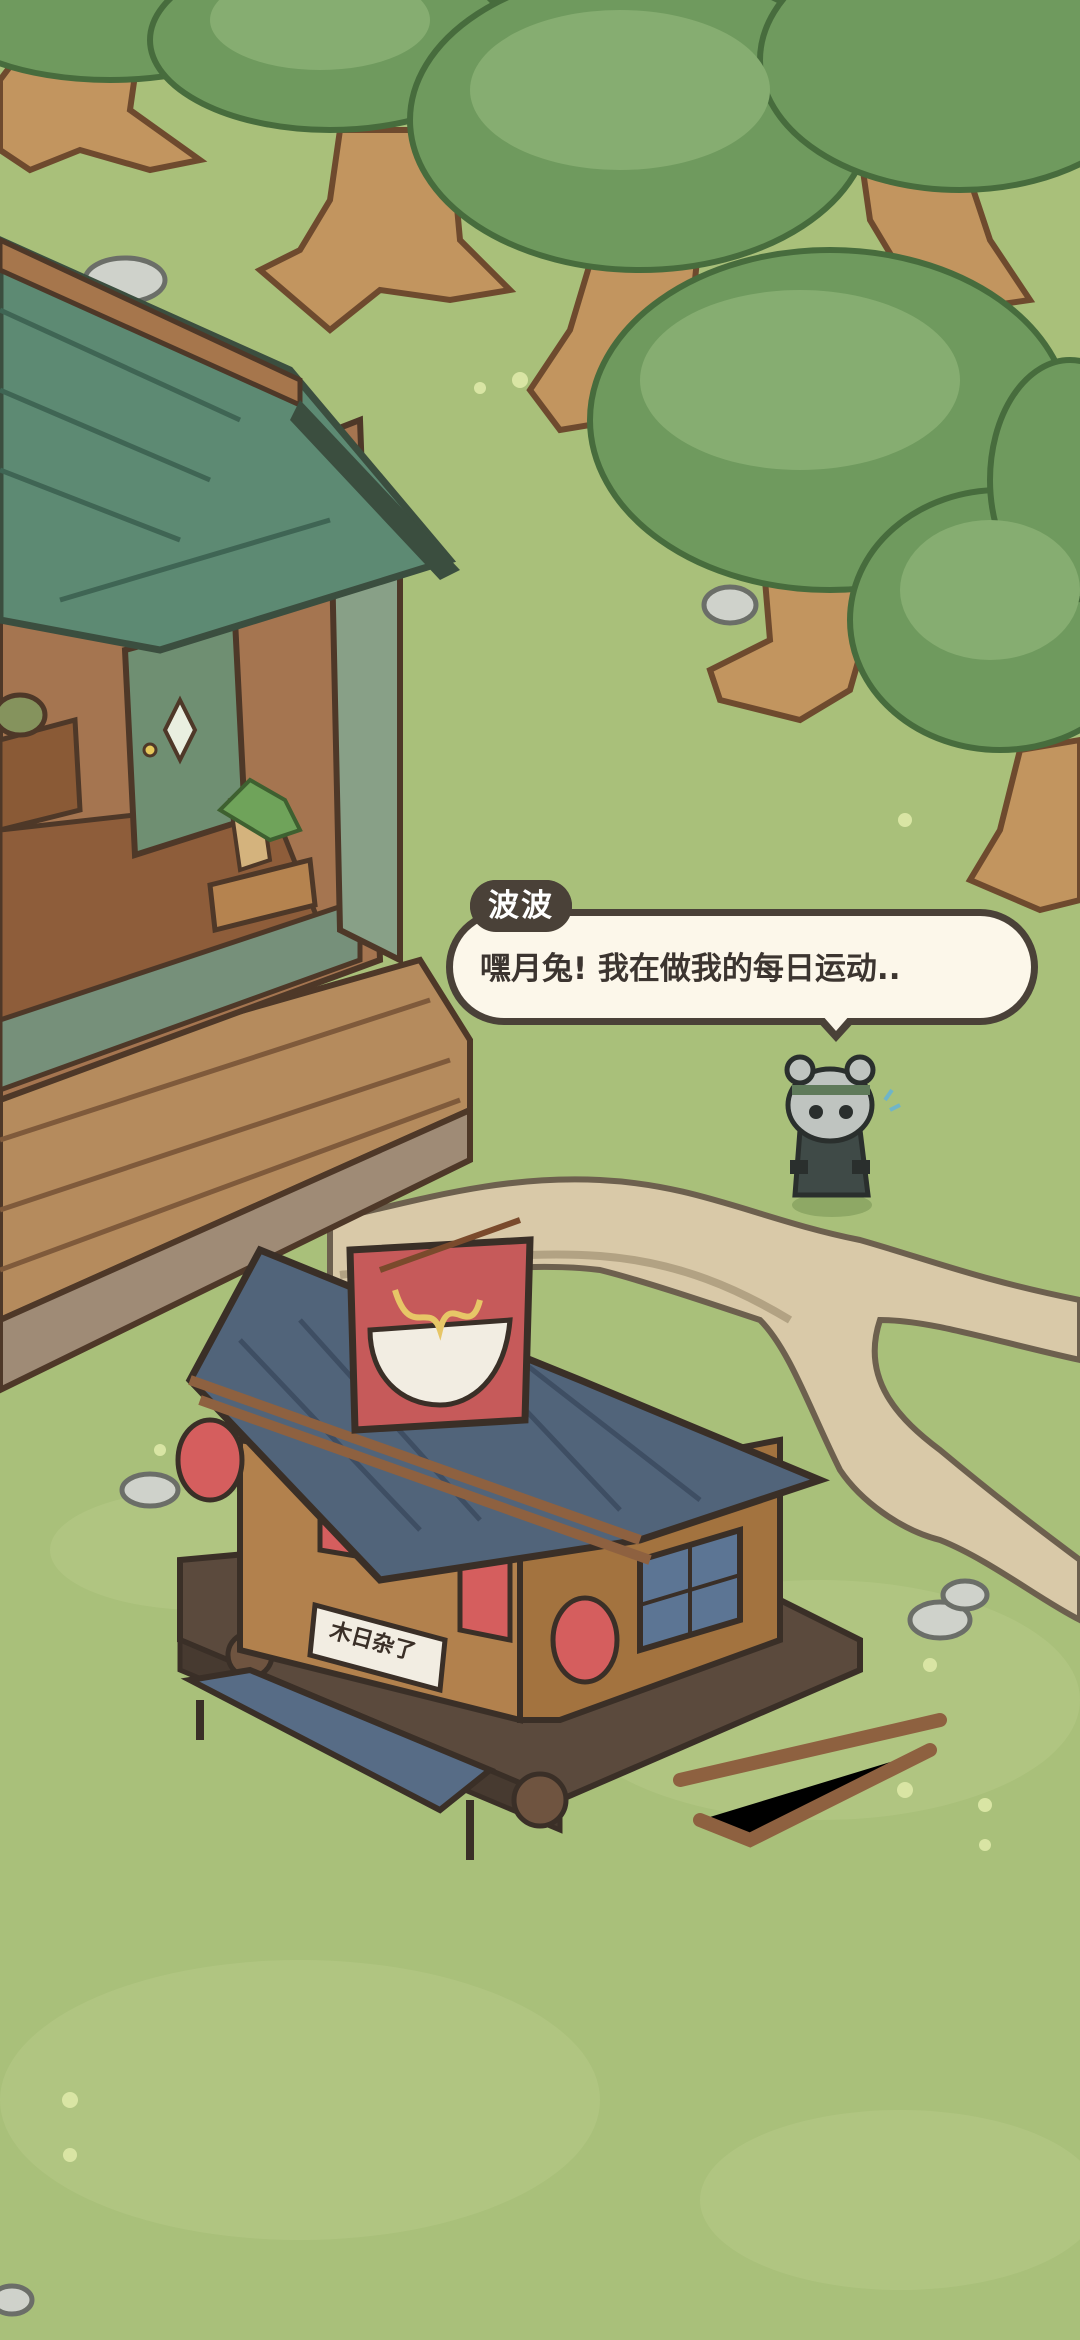 This screenshot has height=2340, width=1080. I want to click on dialog-text: 嘿月兔! 我在做我的每日运动.., so click(690, 969).